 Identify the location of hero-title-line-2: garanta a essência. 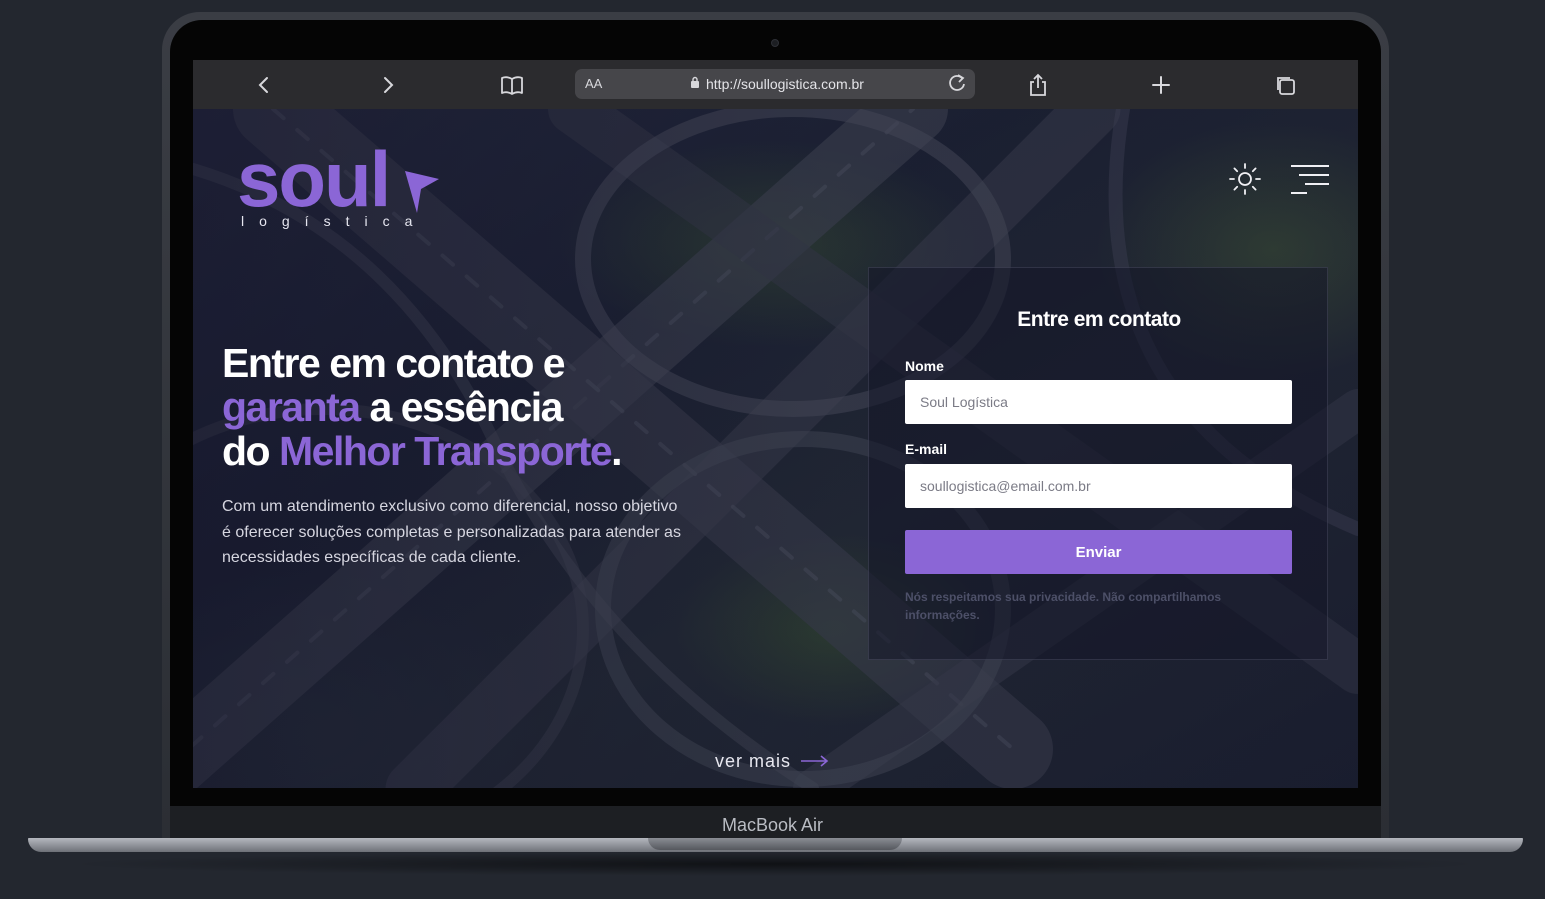
(421, 407).